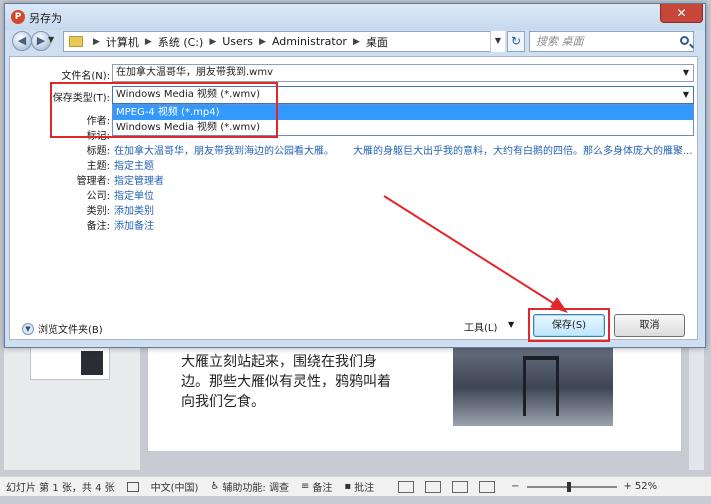  Describe the element at coordinates (195, 72) in the screenshot. I see `filename-value: 在加拿大温哥华，朋友带我到.wmv` at that location.